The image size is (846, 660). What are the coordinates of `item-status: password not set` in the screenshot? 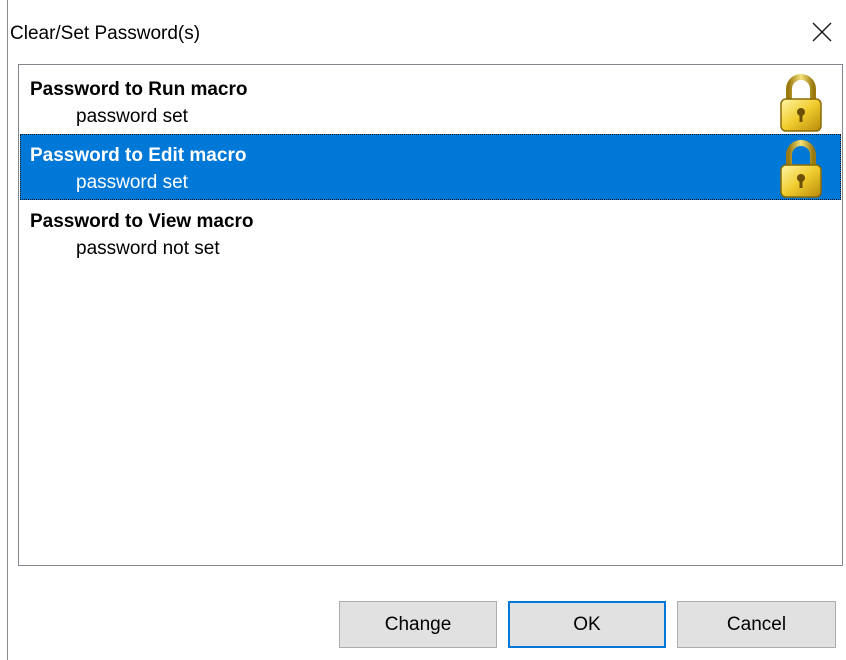 It's located at (148, 248).